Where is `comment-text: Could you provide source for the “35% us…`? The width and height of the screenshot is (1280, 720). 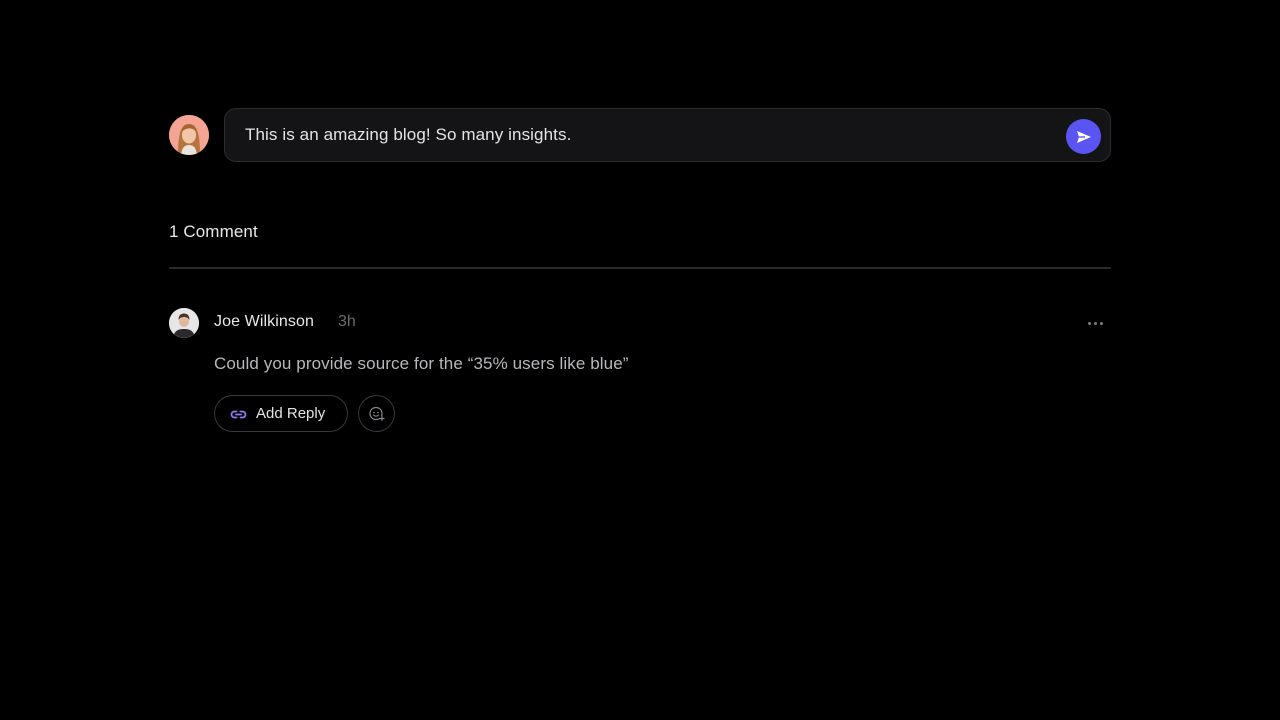
comment-text: Could you provide source for the “35% us… is located at coordinates (421, 363).